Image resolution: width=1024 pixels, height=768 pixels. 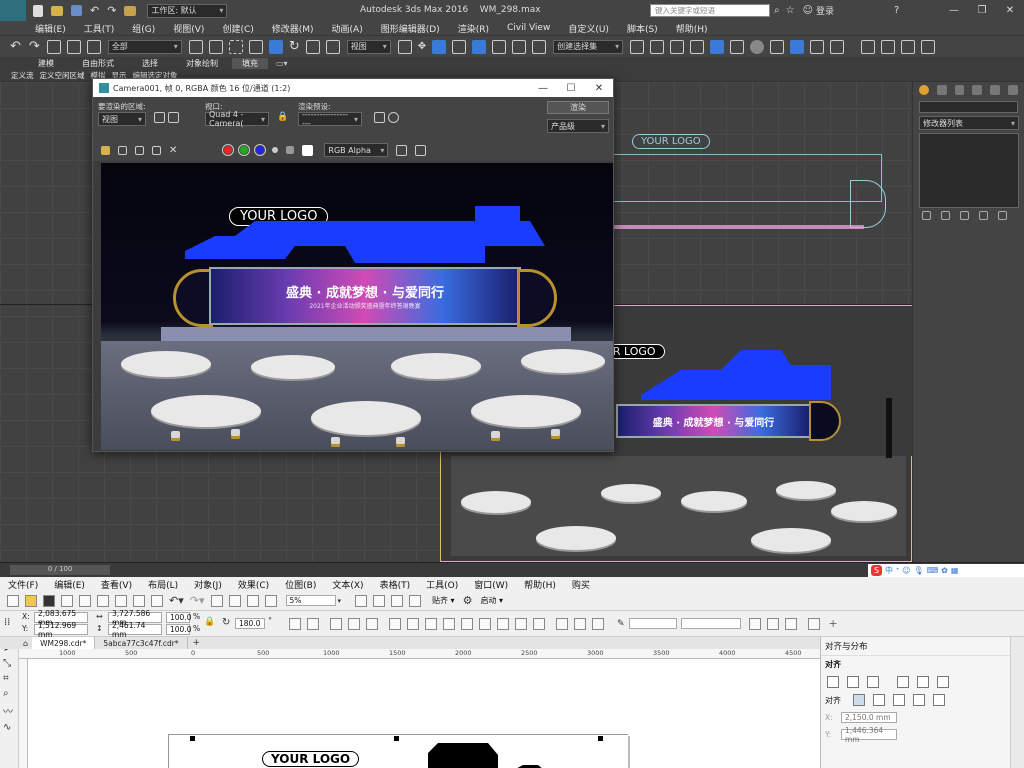 I want to click on height-input: 2,461.74 mm, so click(x=135, y=630).